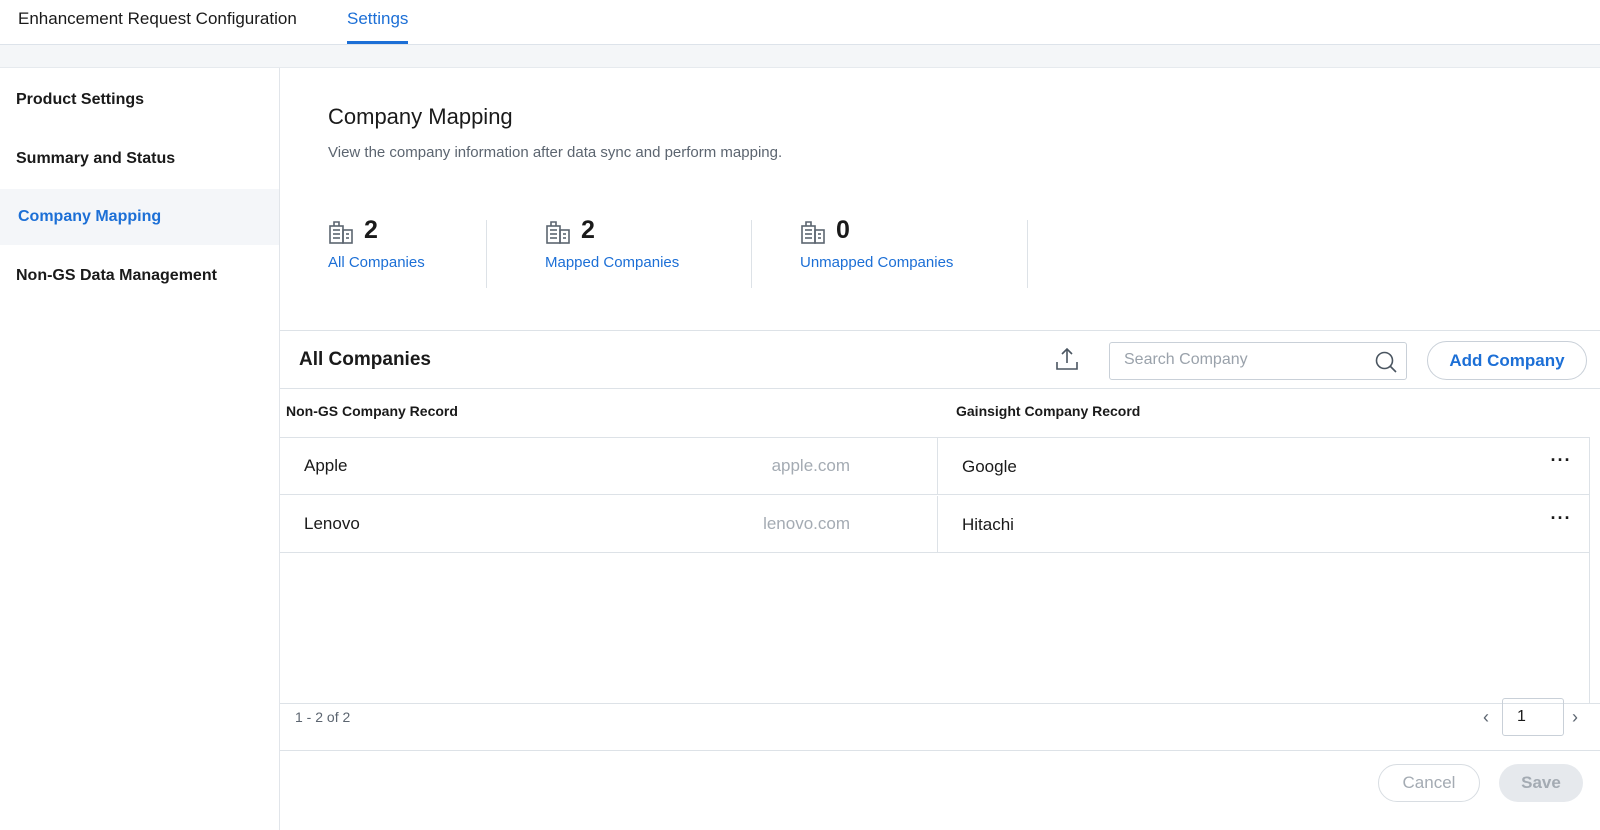 This screenshot has height=830, width=1600. What do you see at coordinates (806, 523) in the screenshot?
I see `company-domain: lenovo.com` at bounding box center [806, 523].